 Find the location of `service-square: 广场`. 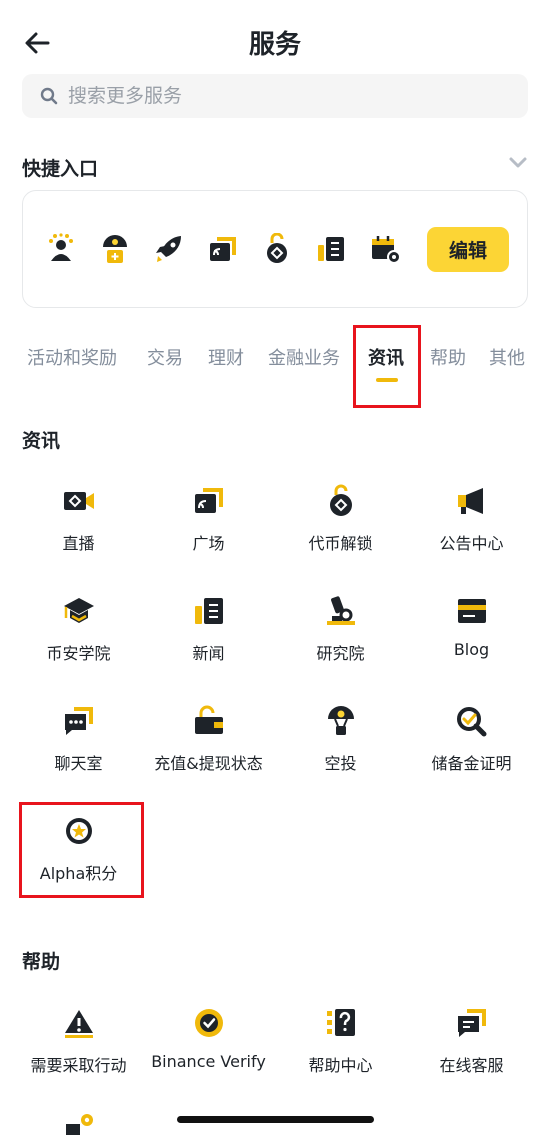

service-square: 广场 is located at coordinates (208, 529).